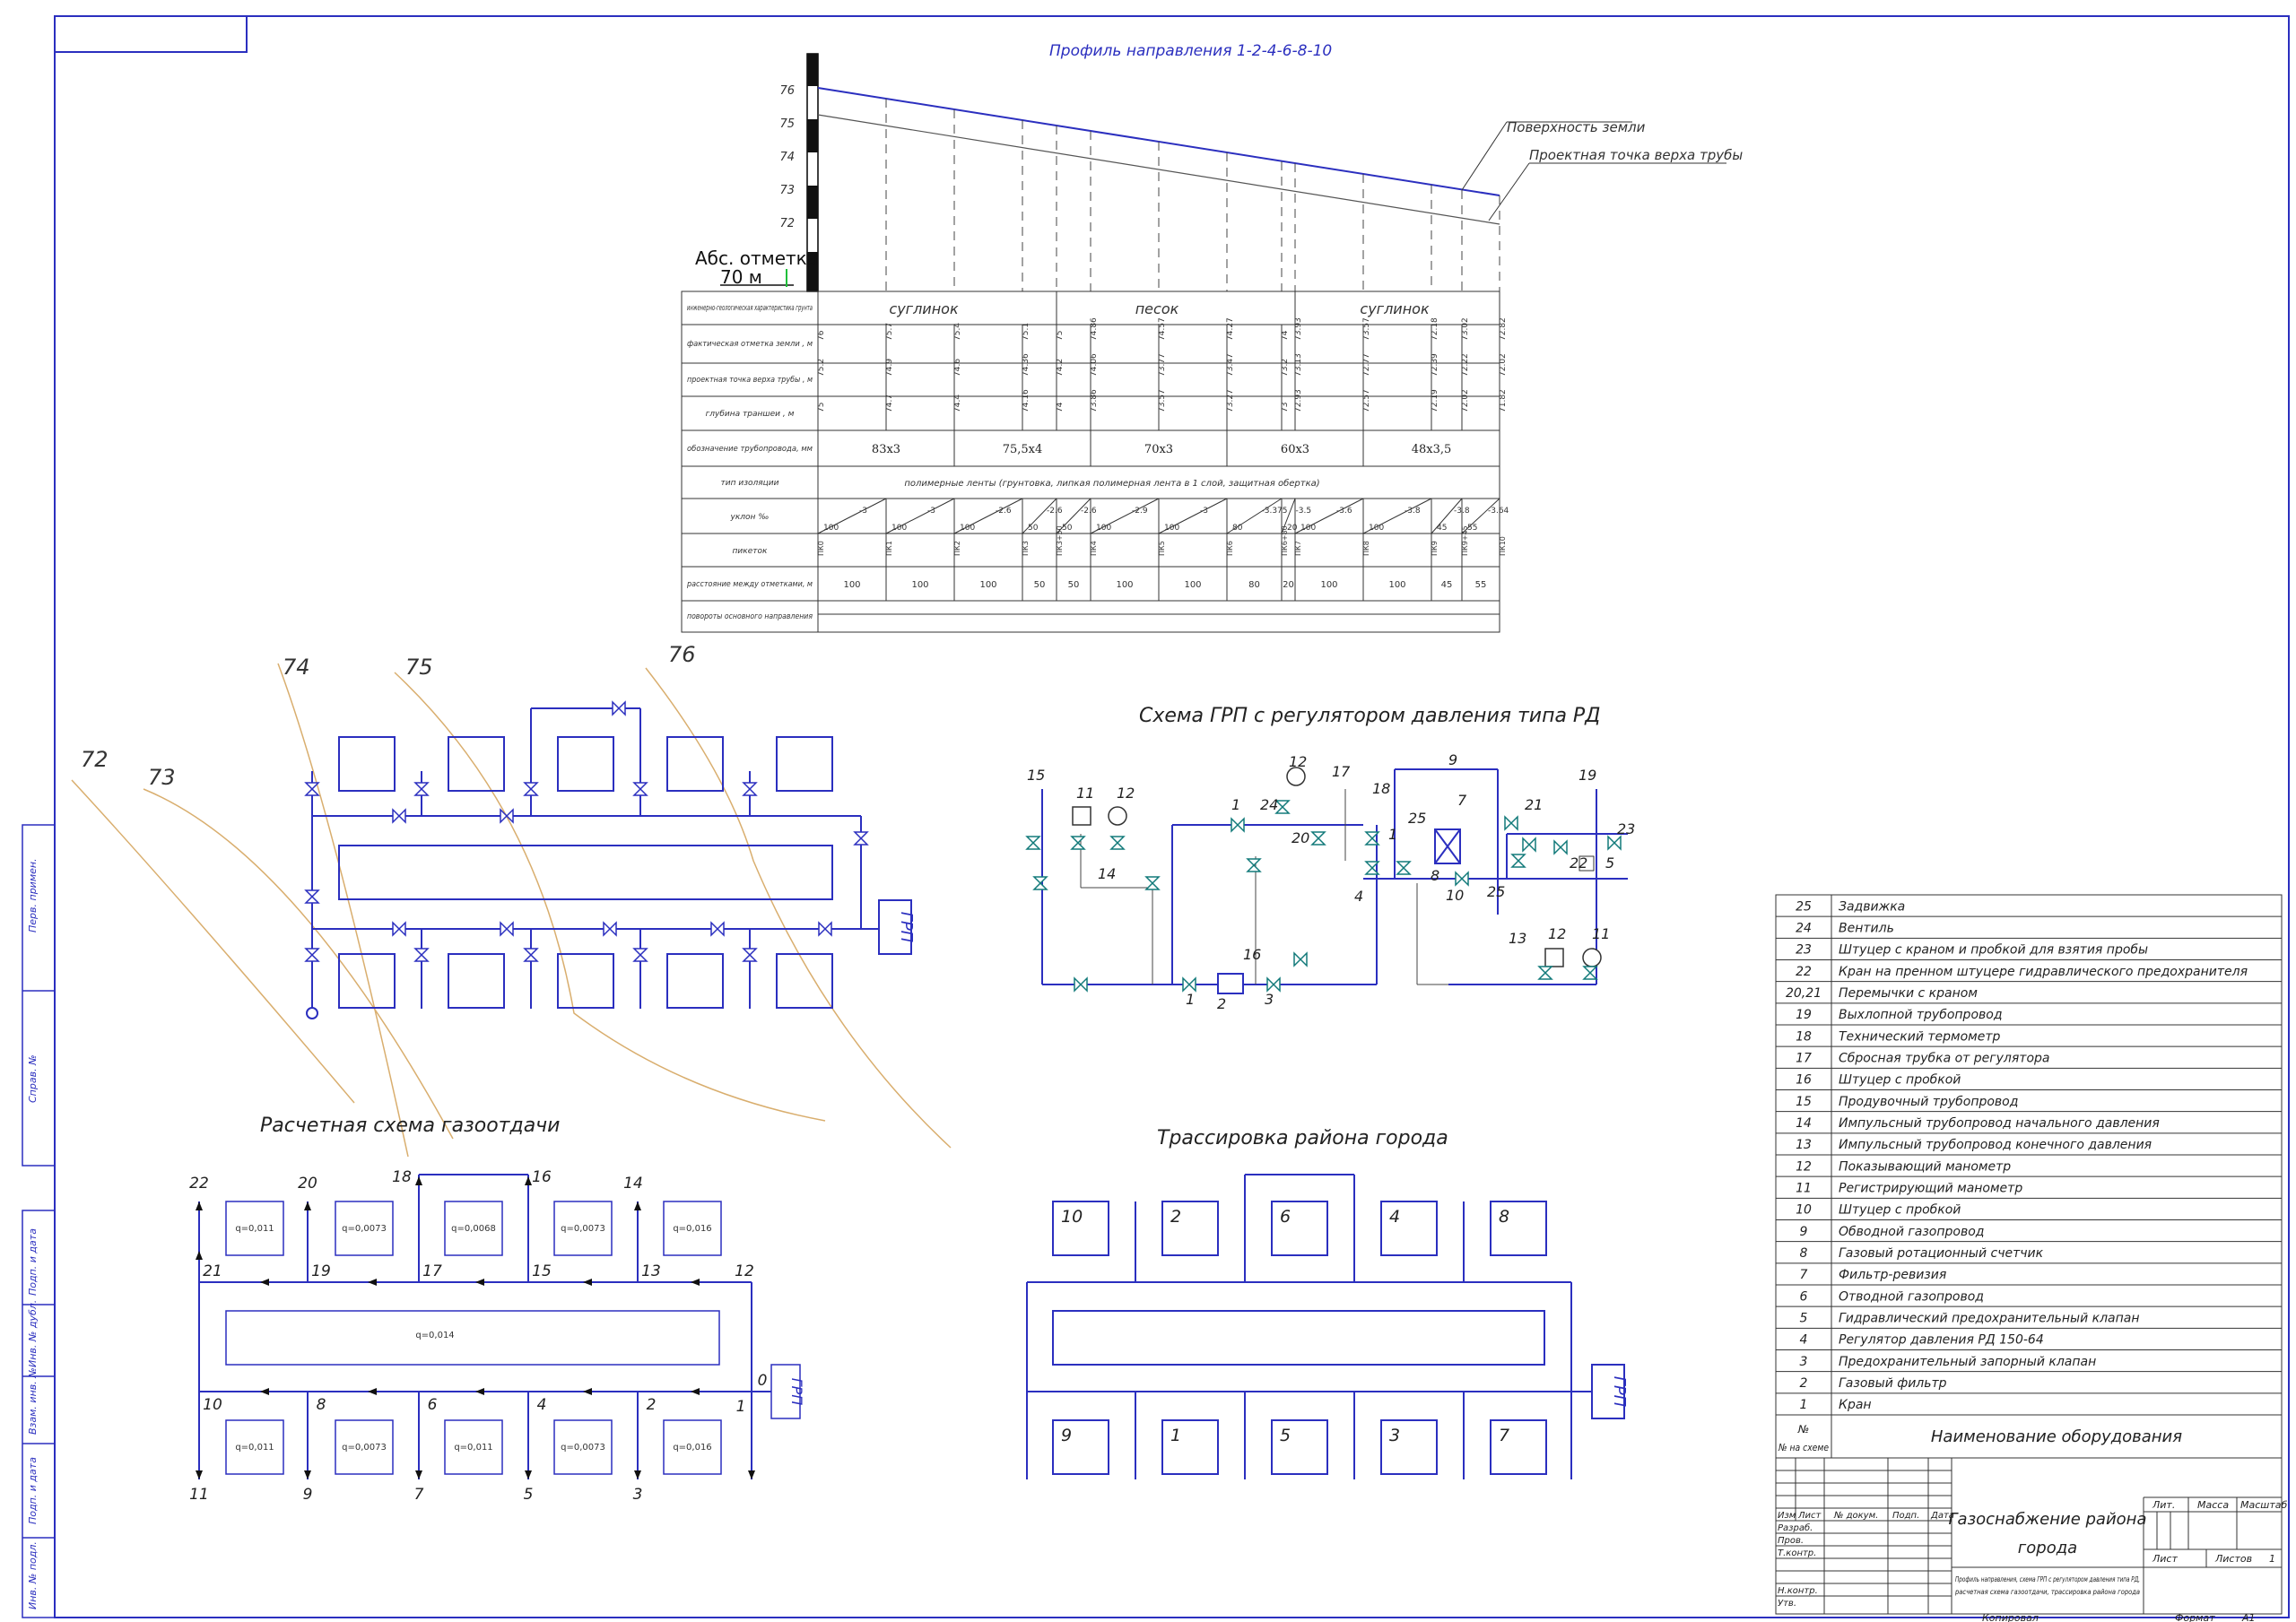  Describe the element at coordinates (1026, 332) in the screenshot. I see `ground-elev-value: 75.1` at that location.